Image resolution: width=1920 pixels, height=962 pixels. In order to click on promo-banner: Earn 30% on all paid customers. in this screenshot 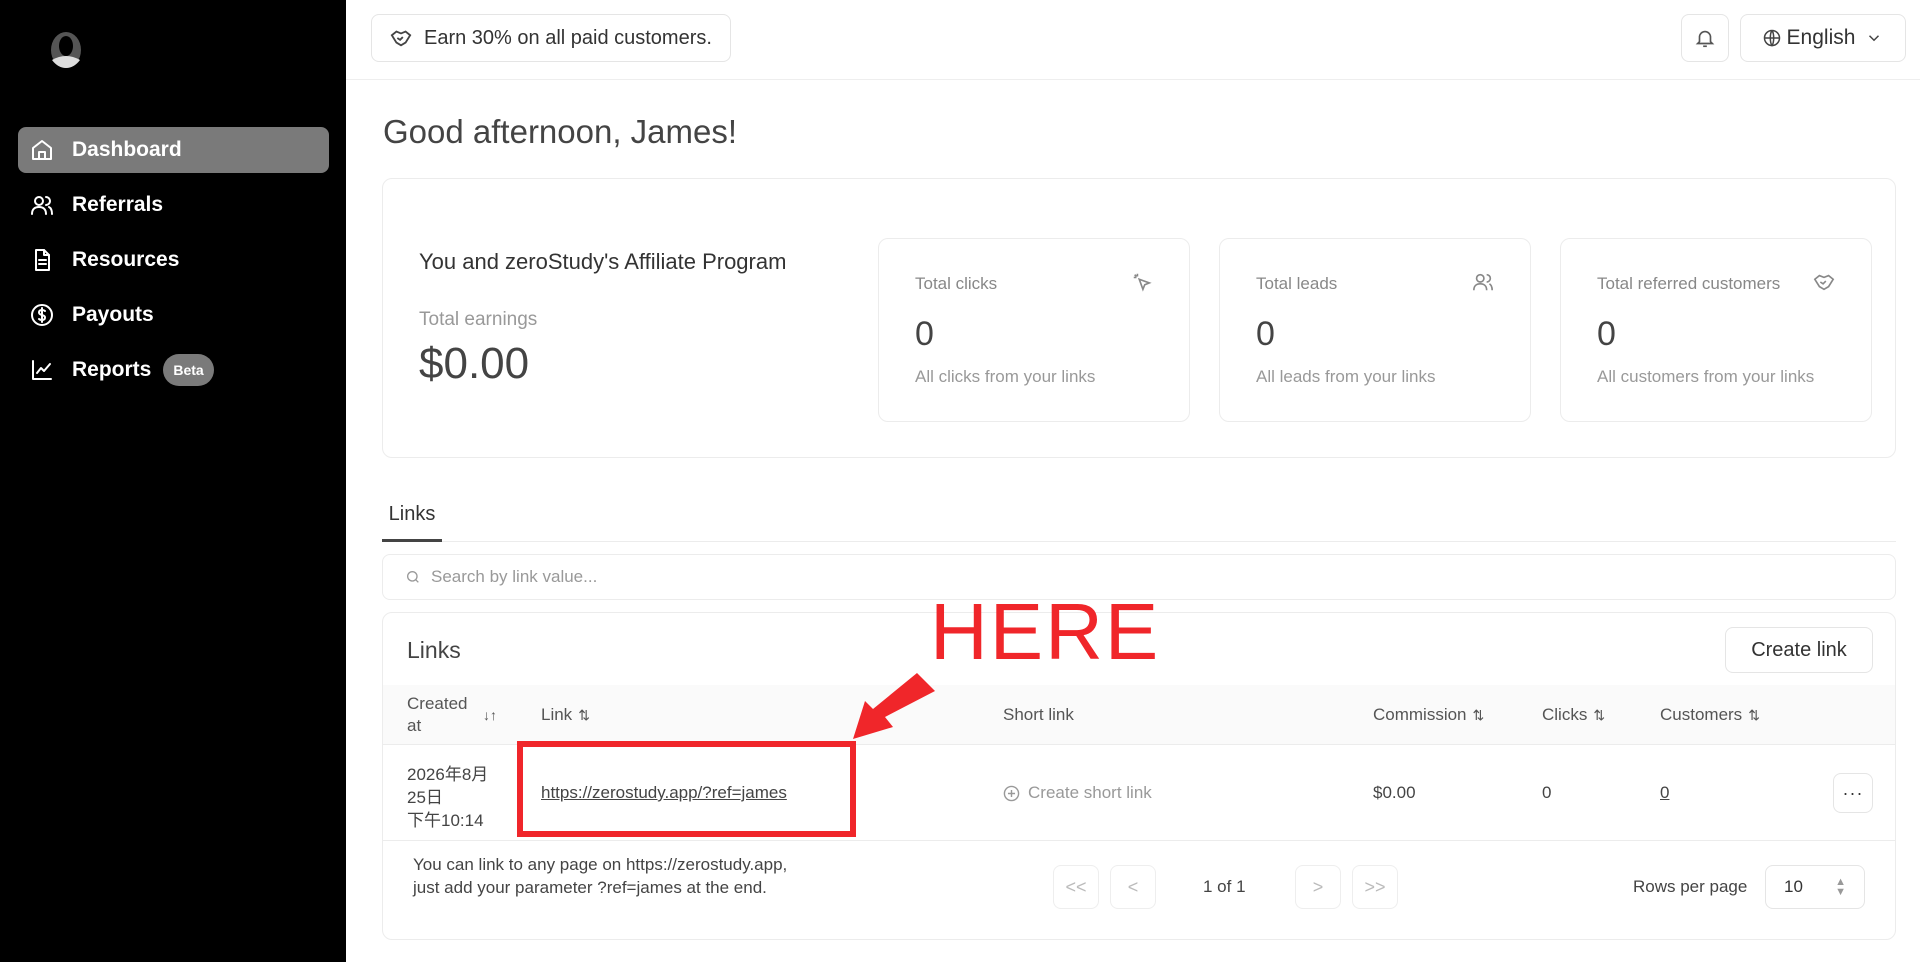, I will do `click(551, 38)`.